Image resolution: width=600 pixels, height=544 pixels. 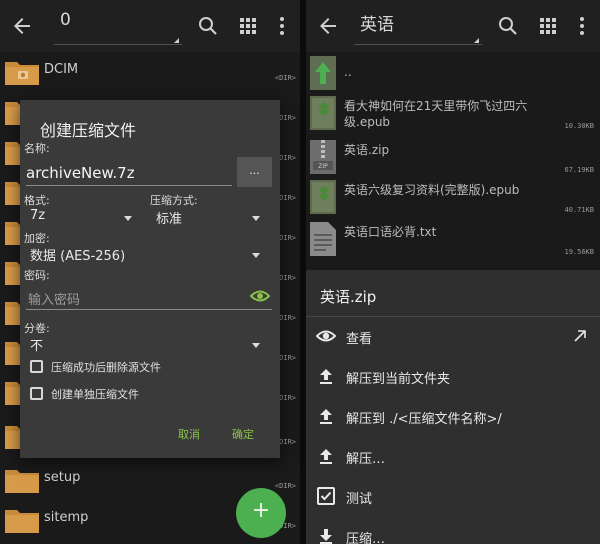 I want to click on text-file-icon, so click(x=323, y=239).